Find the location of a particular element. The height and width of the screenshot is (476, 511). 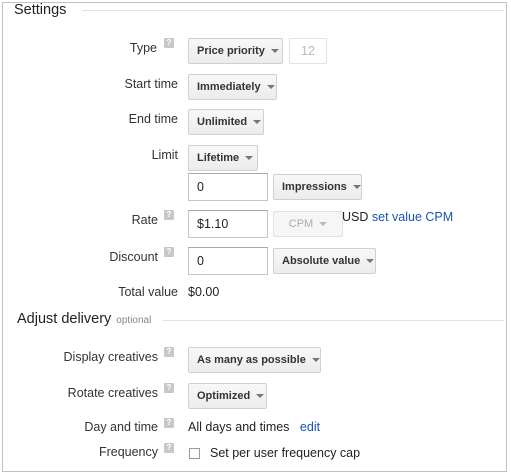

rate-currency-row: USD set value CPM is located at coordinates (397, 217).